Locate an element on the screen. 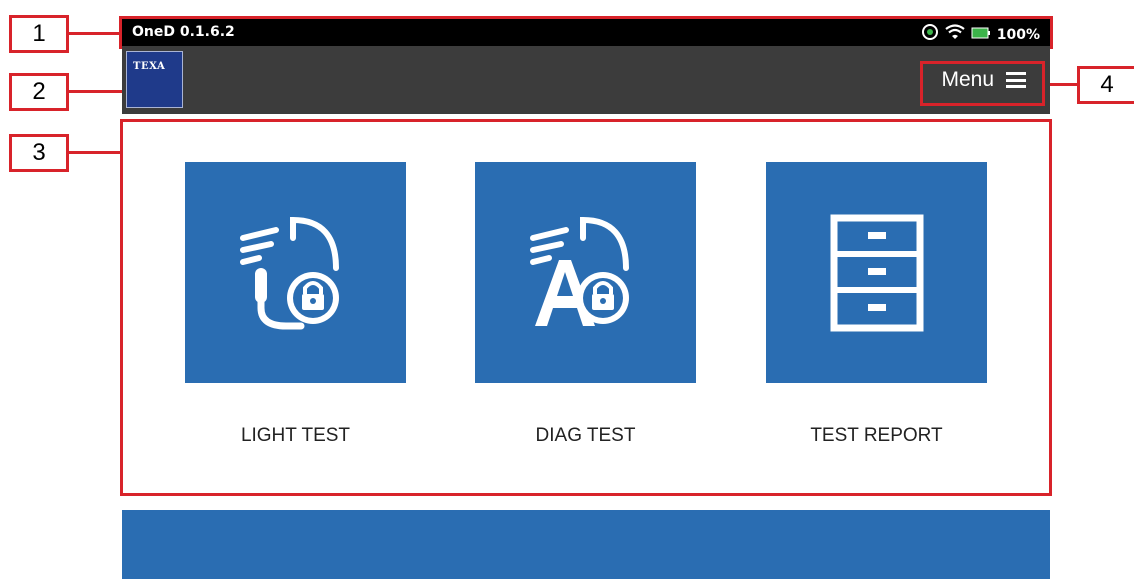 This screenshot has height=579, width=1134. callout-2-line is located at coordinates (95, 91).